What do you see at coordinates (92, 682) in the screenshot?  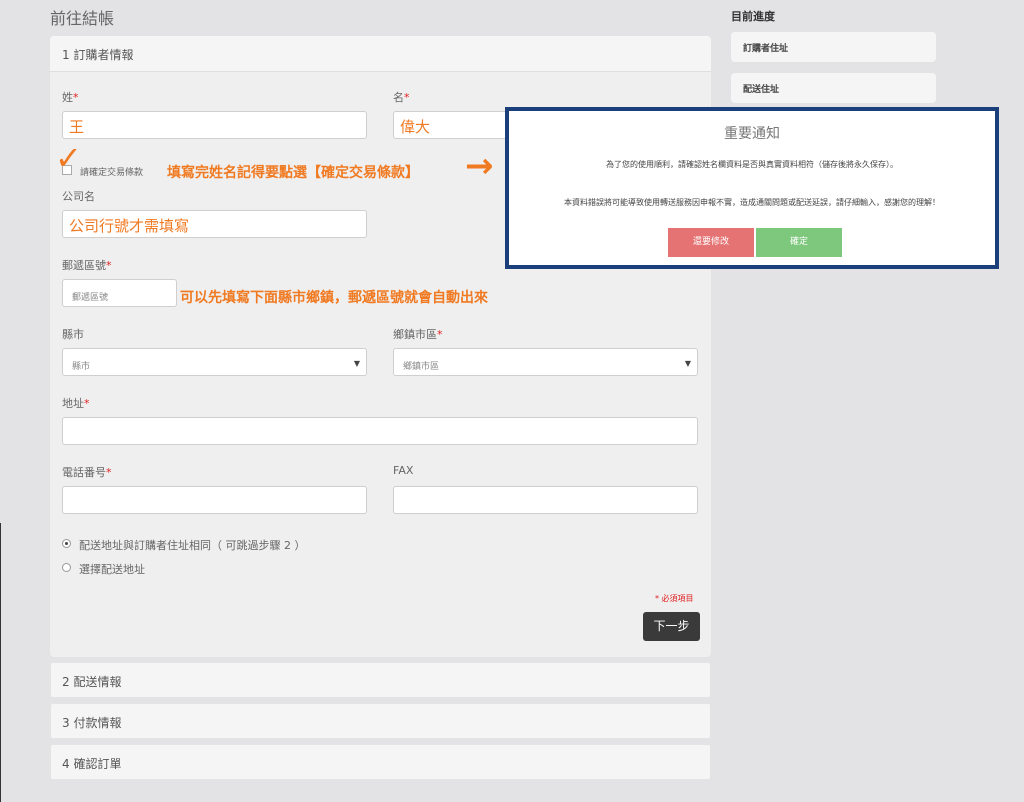 I see `section-label: 2 配送情報` at bounding box center [92, 682].